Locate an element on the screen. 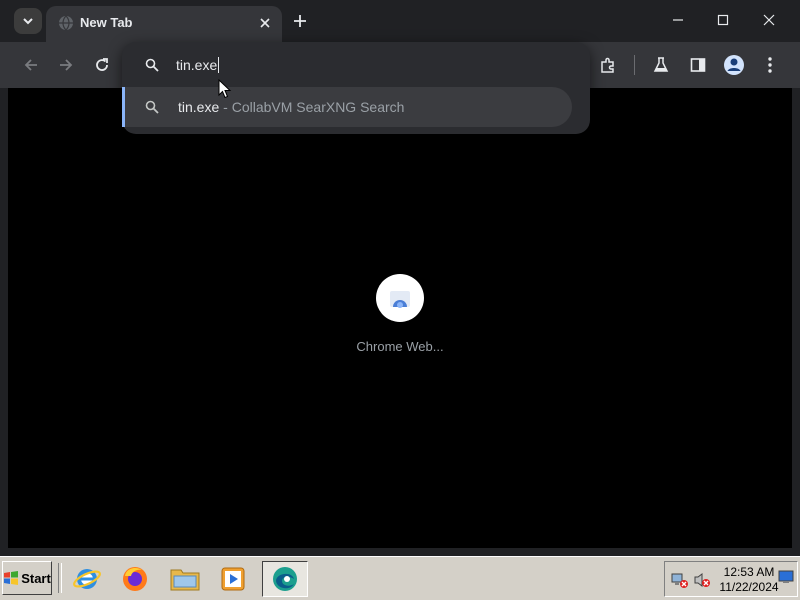 The width and height of the screenshot is (800, 600). title-bar: New Tab is located at coordinates (400, 21).